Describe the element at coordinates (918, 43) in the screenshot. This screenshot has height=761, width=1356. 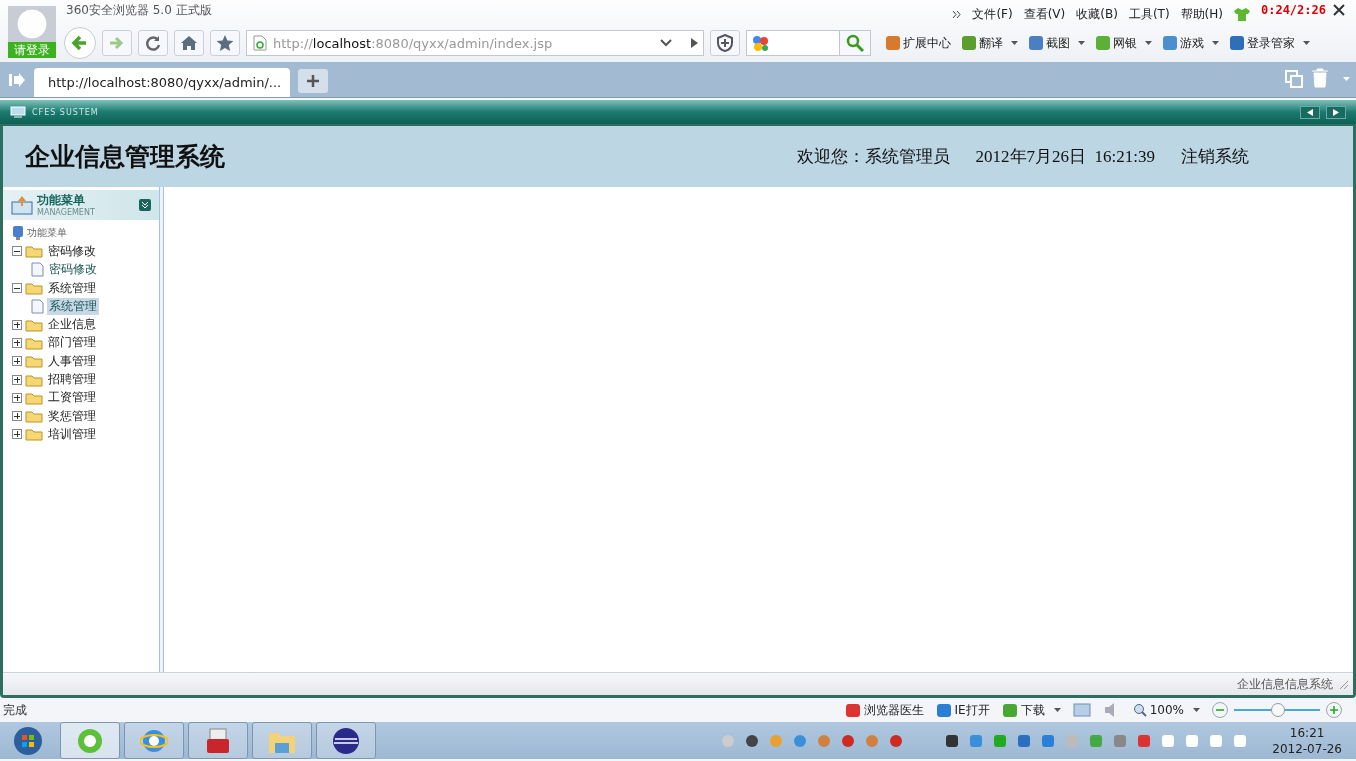
I see `toolbar-button: 扩展中心` at that location.